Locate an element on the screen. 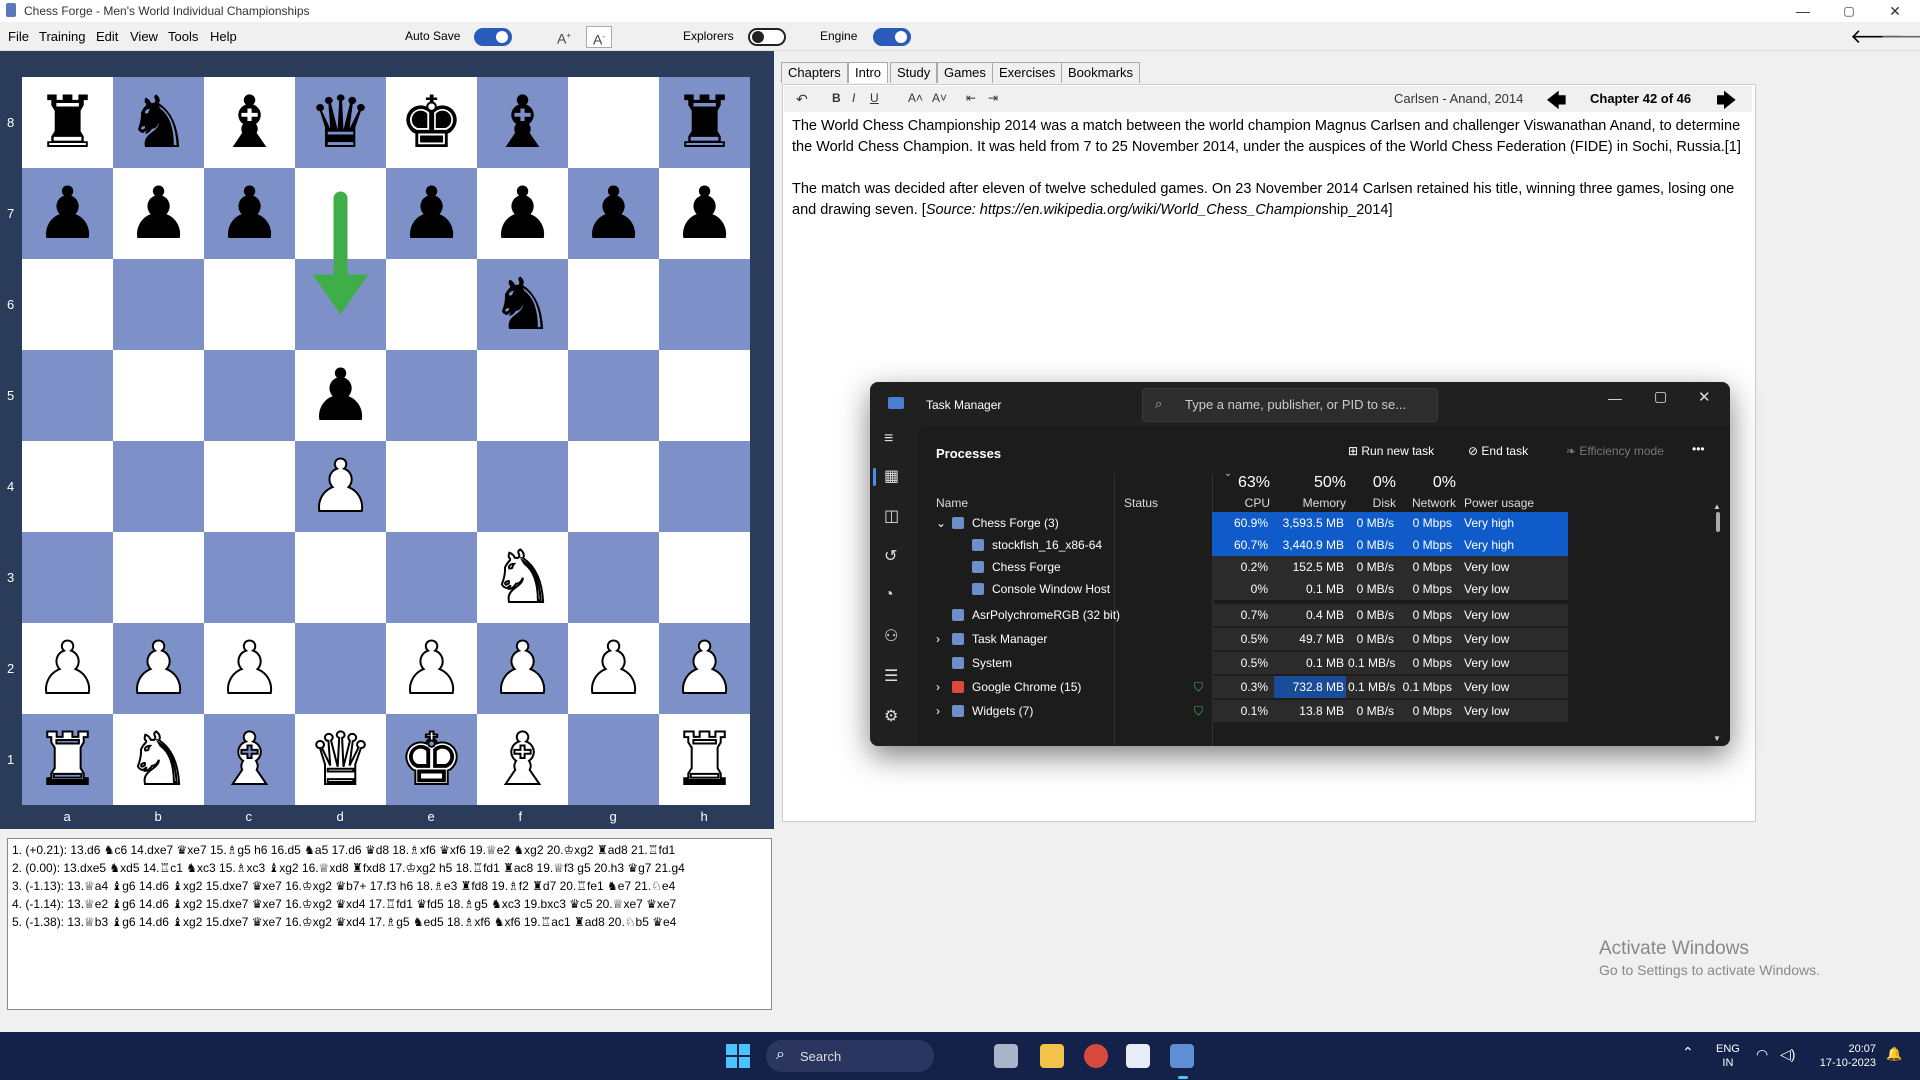 The width and height of the screenshot is (1920, 1080). square-h5 is located at coordinates (704, 395).